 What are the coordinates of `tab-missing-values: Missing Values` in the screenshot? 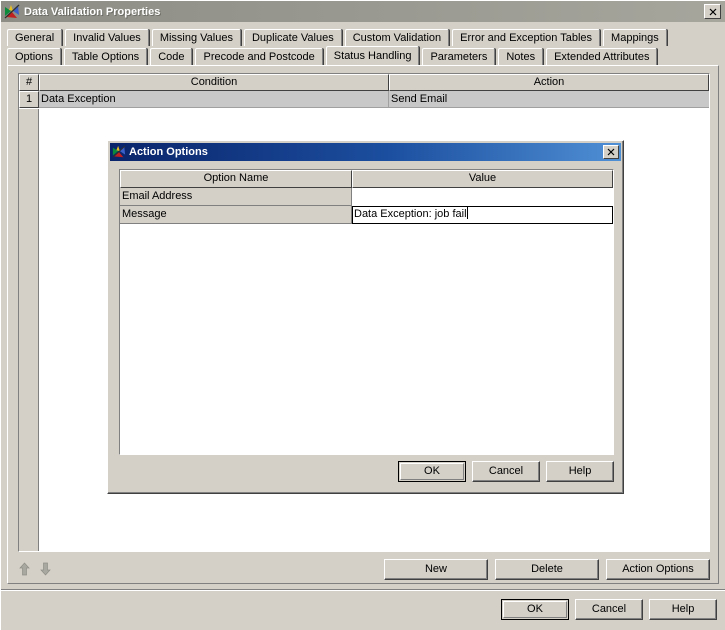 It's located at (196, 37).